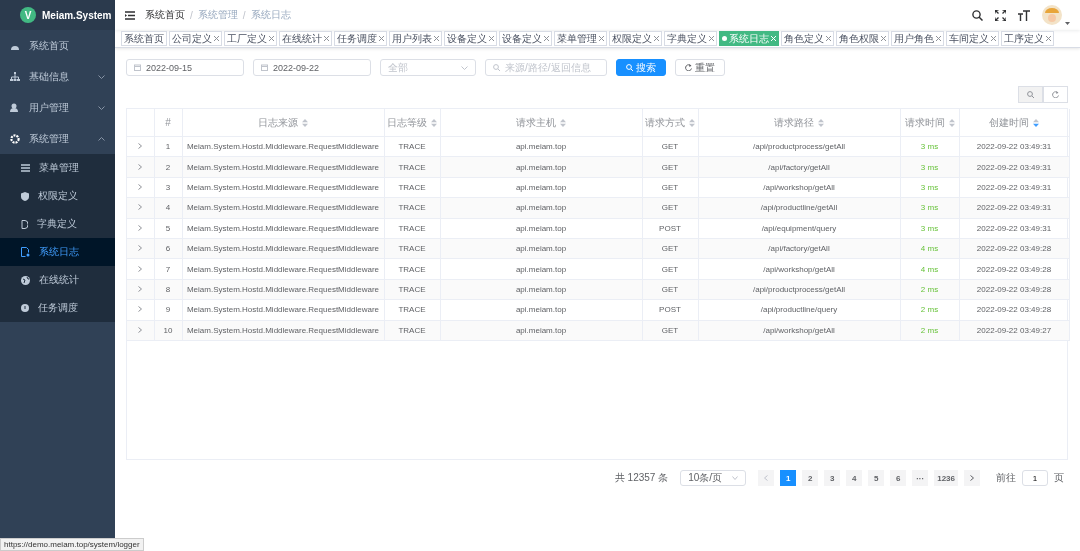 The height and width of the screenshot is (551, 1080). What do you see at coordinates (920, 478) in the screenshot?
I see `page-button: ···` at bounding box center [920, 478].